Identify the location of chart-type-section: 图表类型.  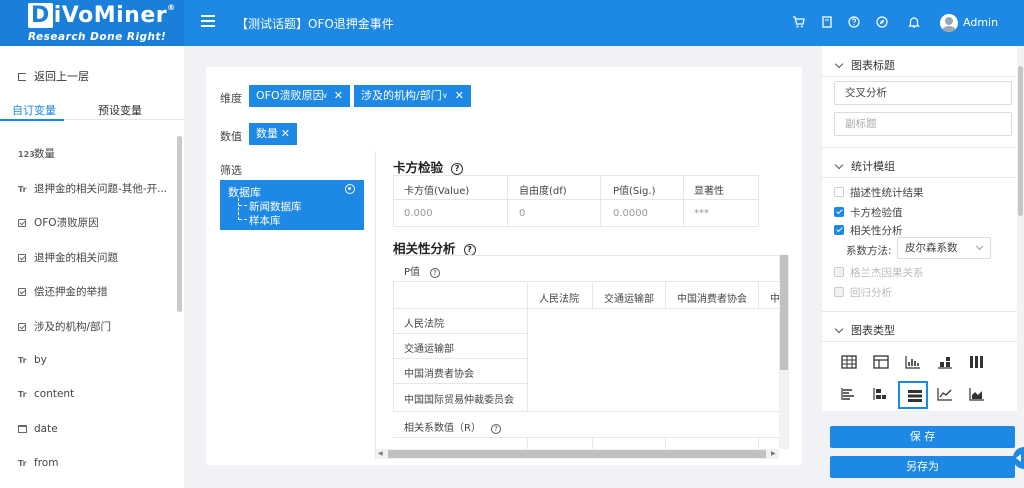
(864, 330).